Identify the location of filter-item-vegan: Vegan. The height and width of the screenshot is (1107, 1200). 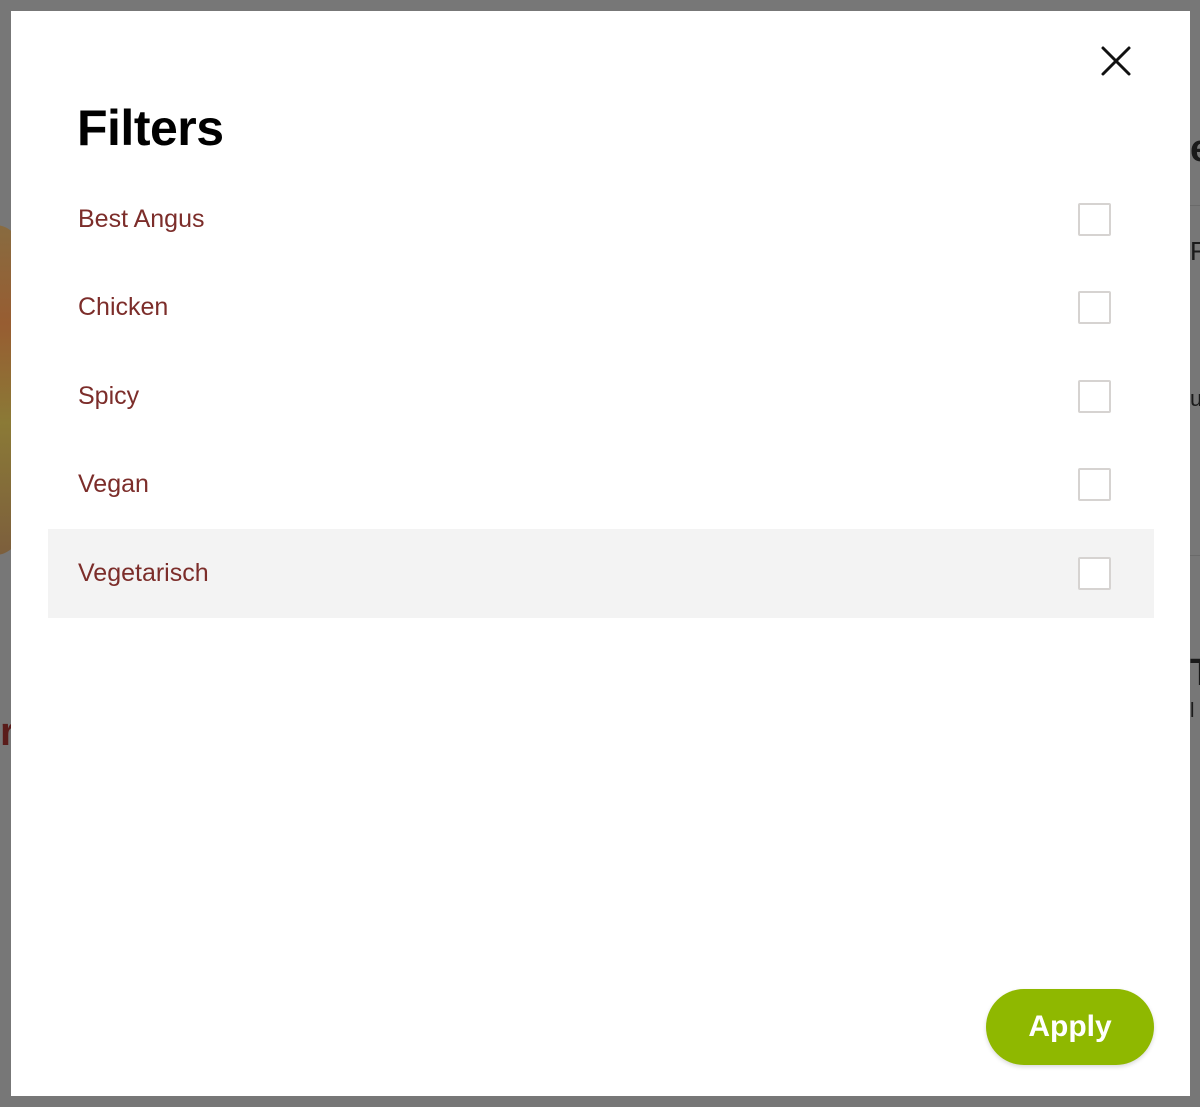
(601, 485).